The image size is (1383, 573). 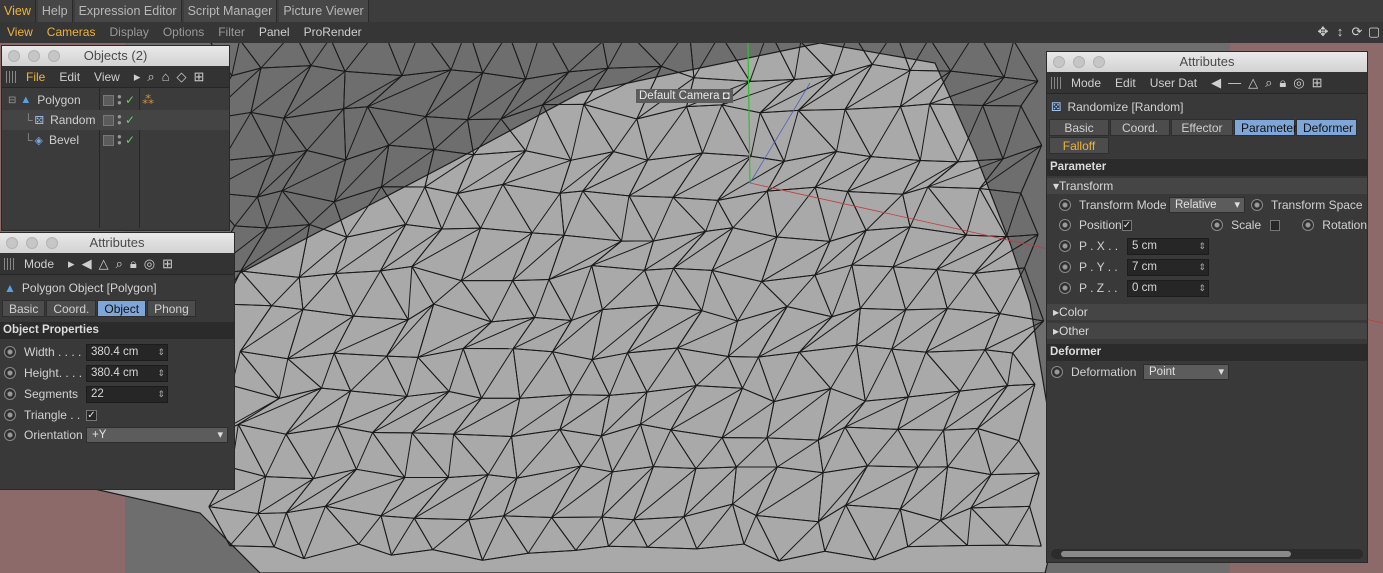 What do you see at coordinates (1079, 145) in the screenshot?
I see `tab-falloff: Falloff` at bounding box center [1079, 145].